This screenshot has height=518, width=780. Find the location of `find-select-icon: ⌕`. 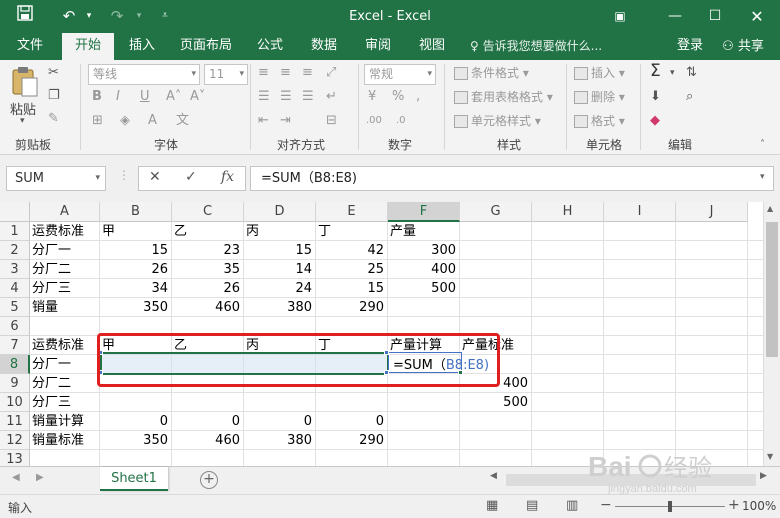

find-select-icon: ⌕ is located at coordinates (689, 97).